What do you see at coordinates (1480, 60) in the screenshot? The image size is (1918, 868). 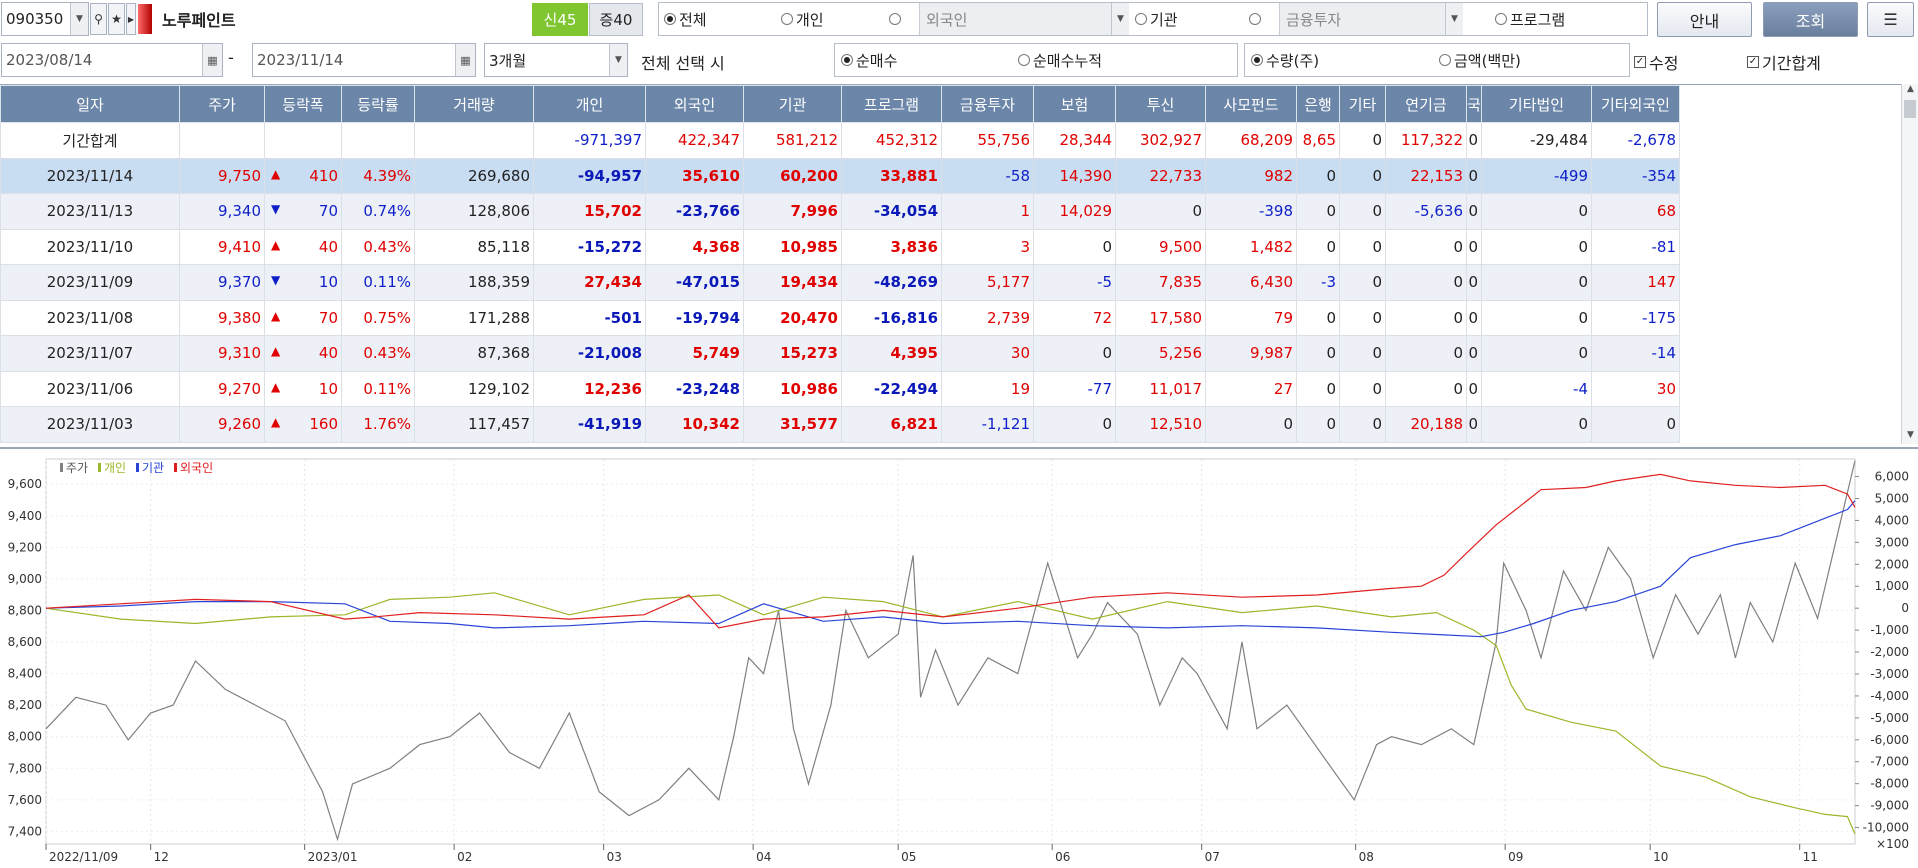 I see `radio-amount: 금액(백만)` at bounding box center [1480, 60].